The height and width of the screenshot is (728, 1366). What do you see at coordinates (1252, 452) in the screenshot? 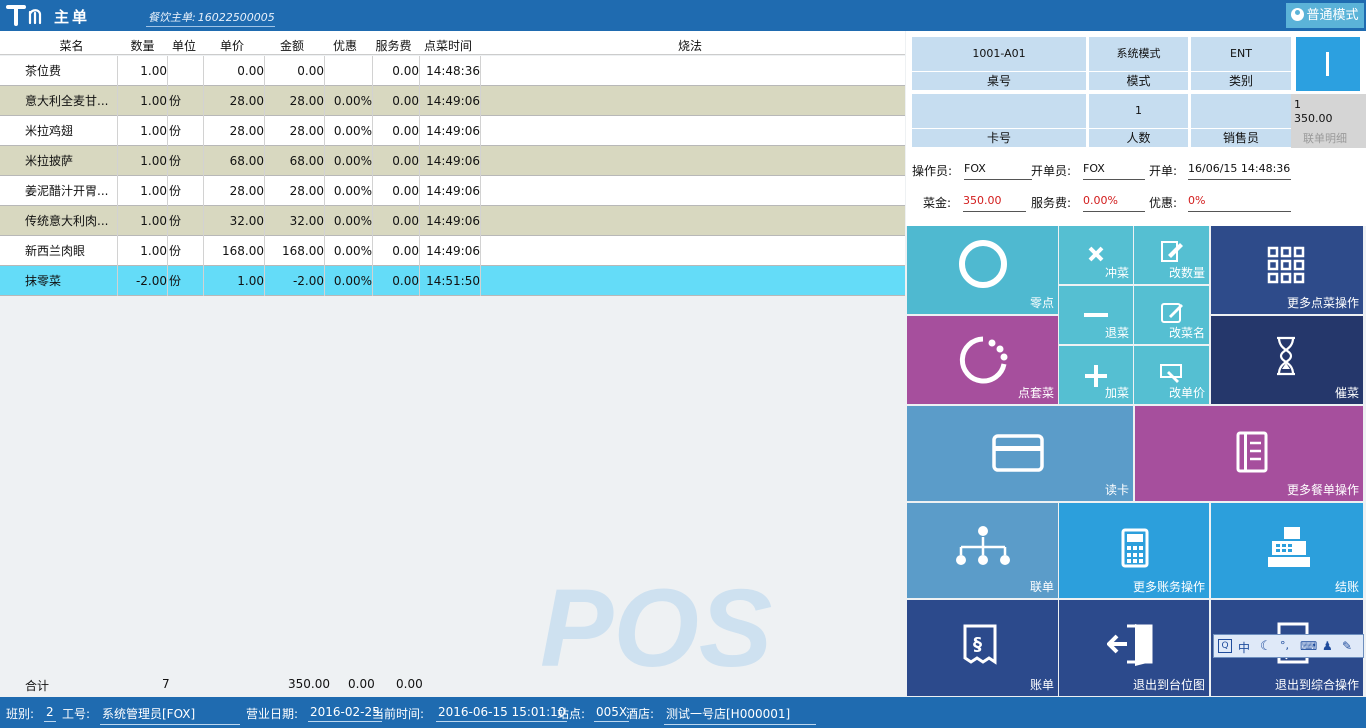
I see `document-icon` at bounding box center [1252, 452].